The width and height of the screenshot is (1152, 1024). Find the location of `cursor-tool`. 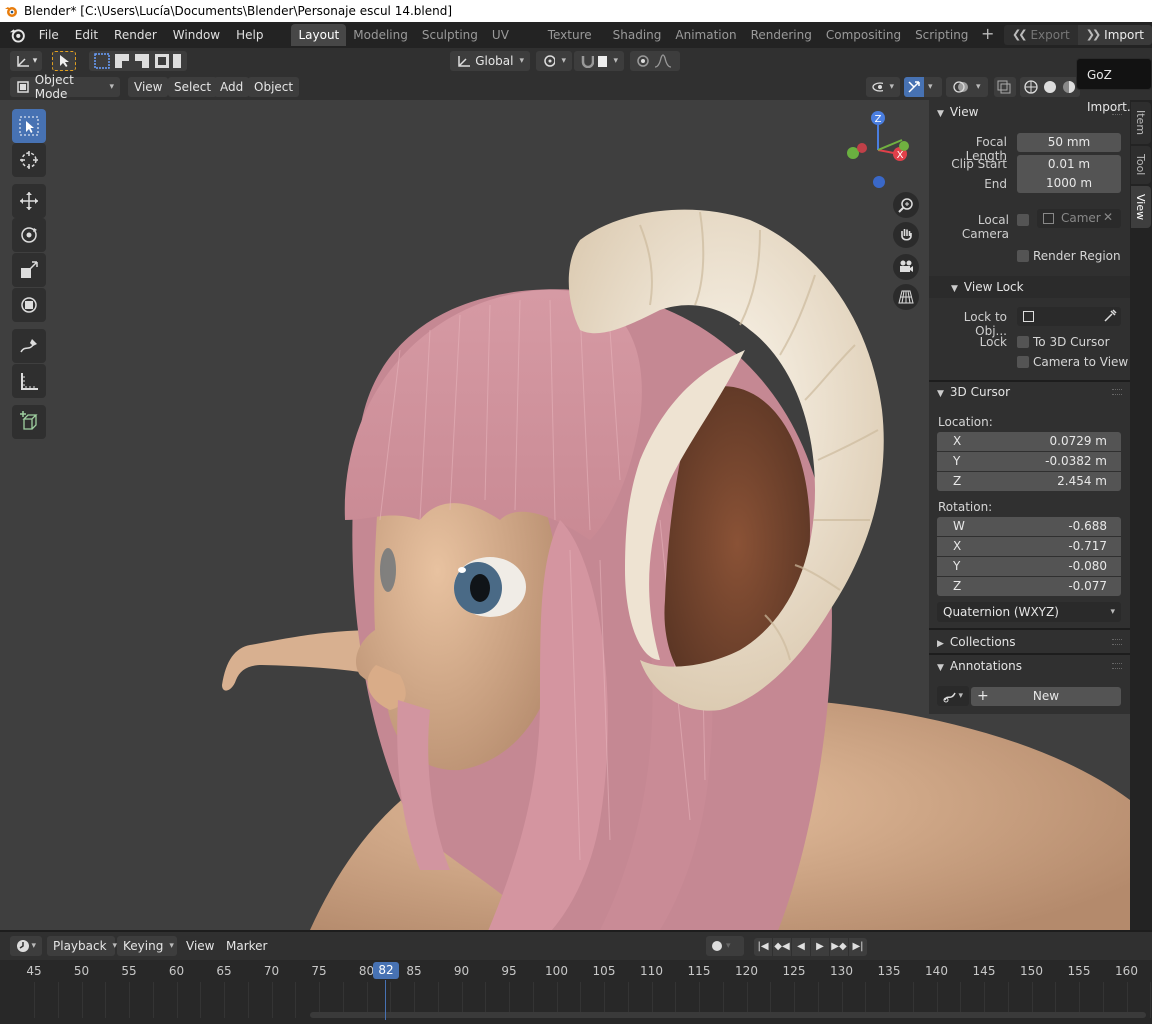

cursor-tool is located at coordinates (29, 160).